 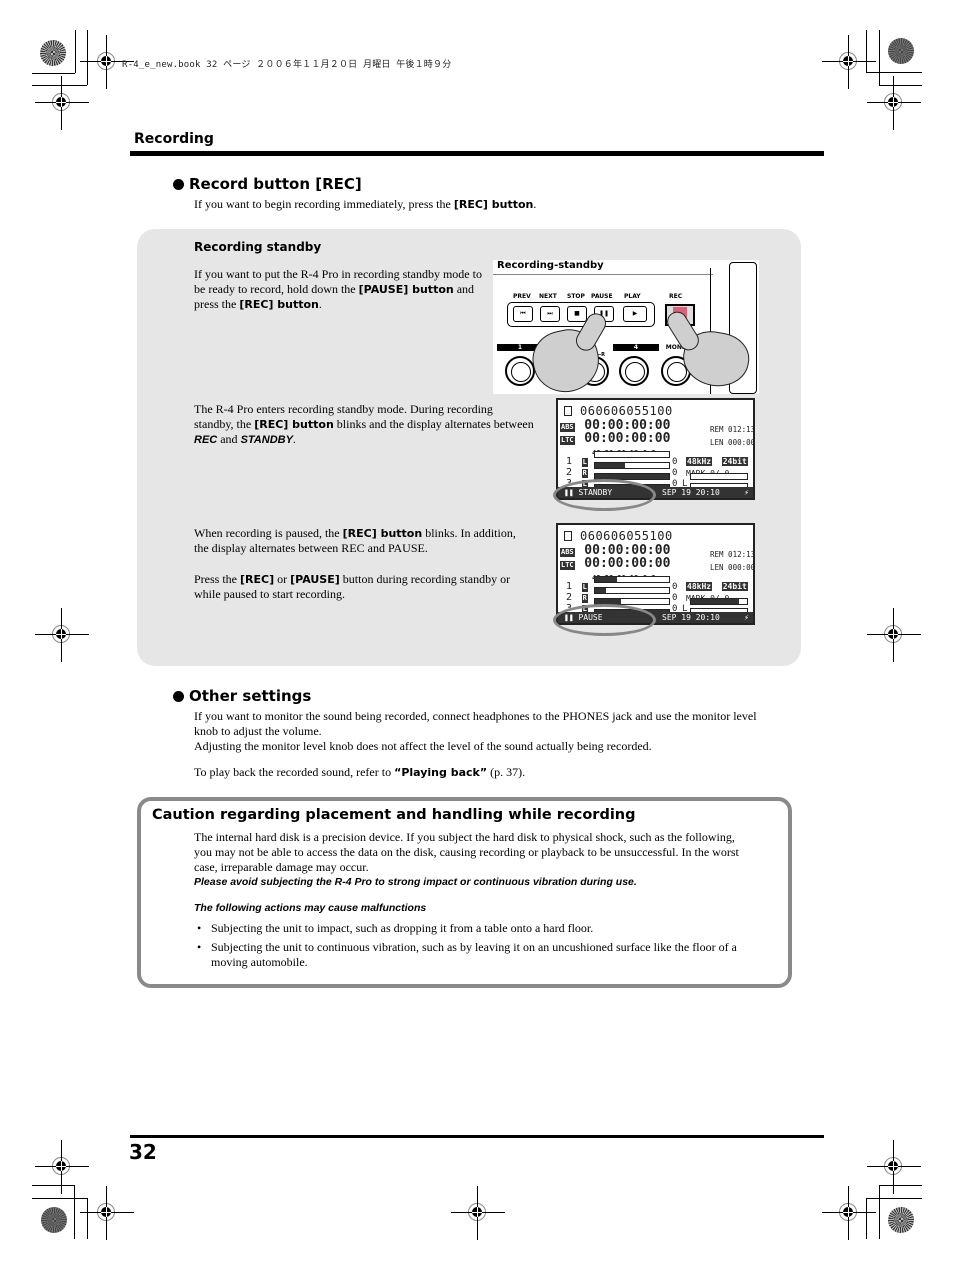 I want to click on other-settings-title: Other settings, so click(x=242, y=696).